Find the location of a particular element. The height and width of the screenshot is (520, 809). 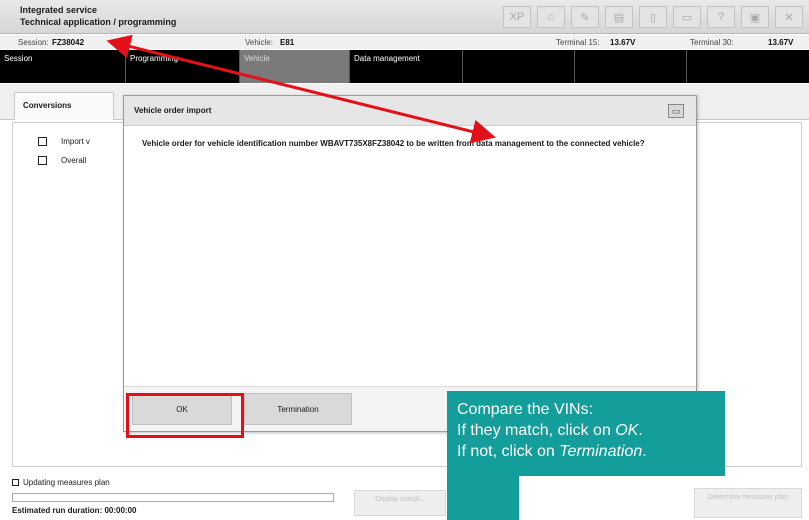

duration-label: Estimated run duration: is located at coordinates (57, 510).